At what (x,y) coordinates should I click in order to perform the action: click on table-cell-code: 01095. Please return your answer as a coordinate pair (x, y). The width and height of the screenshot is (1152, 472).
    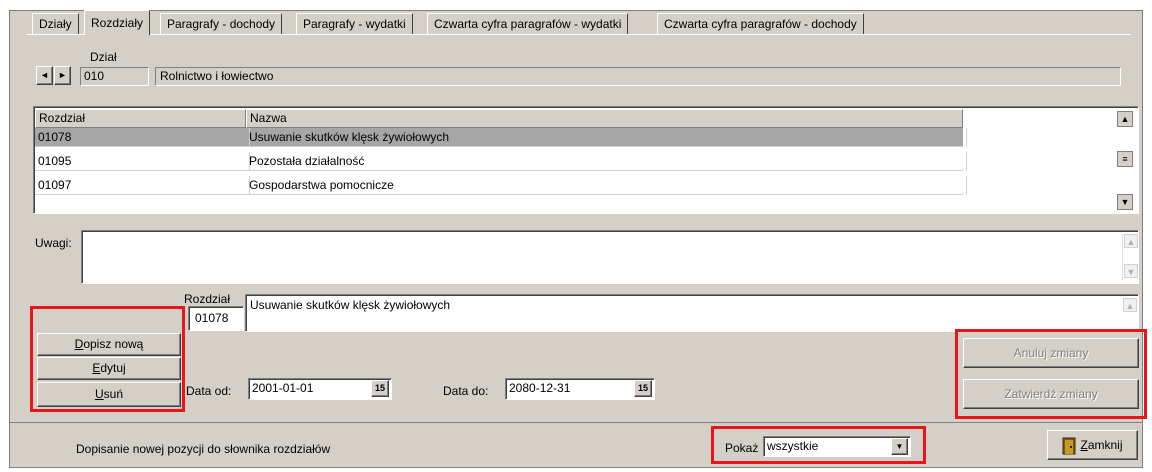
    Looking at the image, I should click on (142, 161).